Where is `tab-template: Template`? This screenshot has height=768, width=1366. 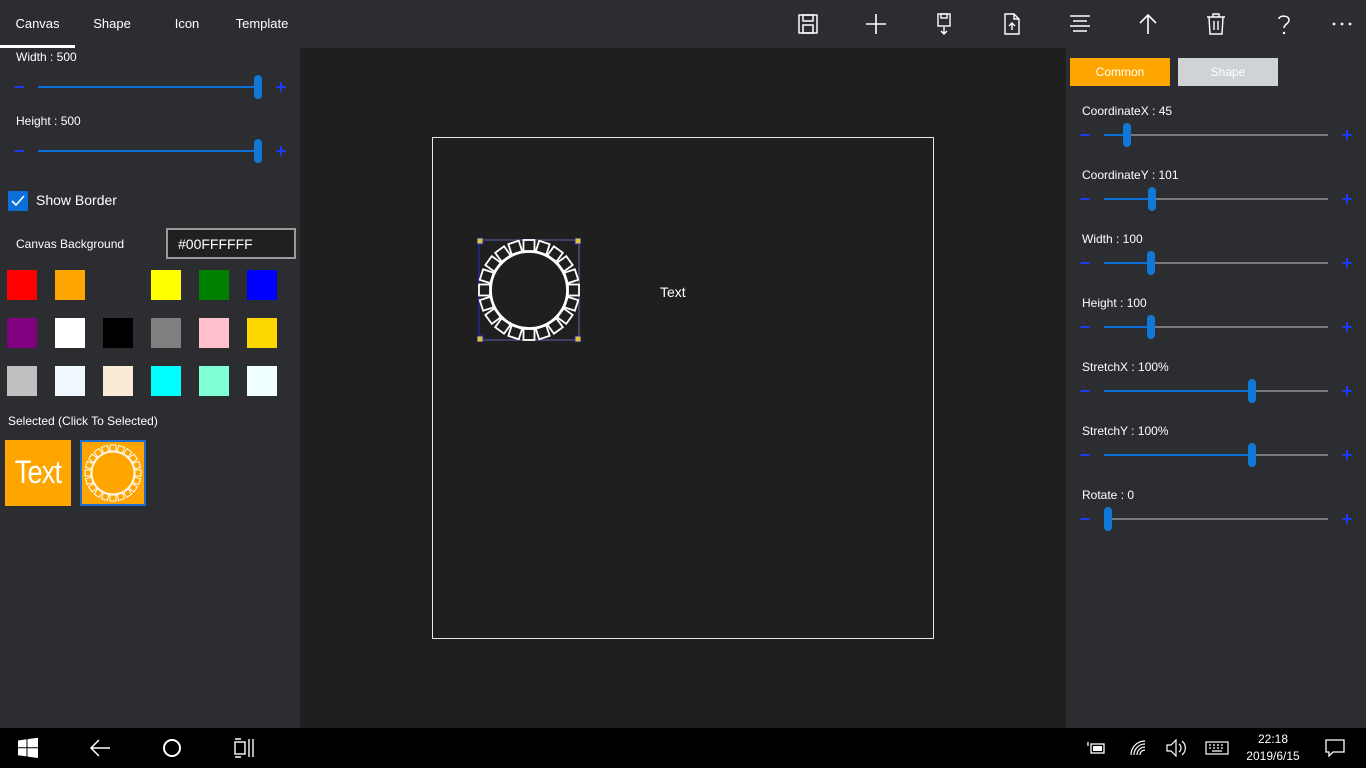
tab-template: Template is located at coordinates (262, 24).